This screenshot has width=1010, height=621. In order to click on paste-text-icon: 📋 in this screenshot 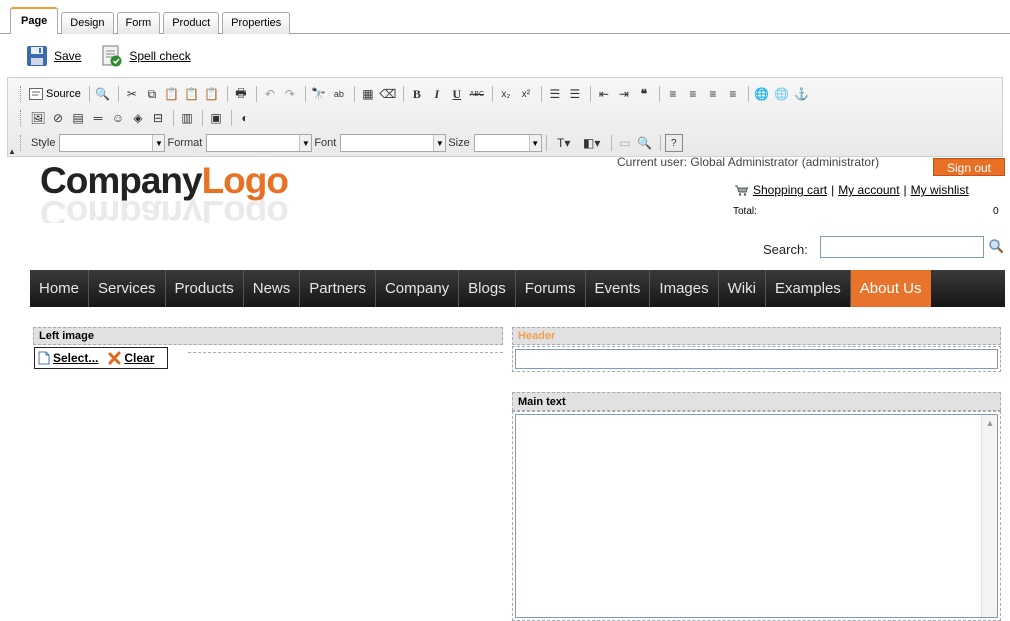, I will do `click(192, 94)`.